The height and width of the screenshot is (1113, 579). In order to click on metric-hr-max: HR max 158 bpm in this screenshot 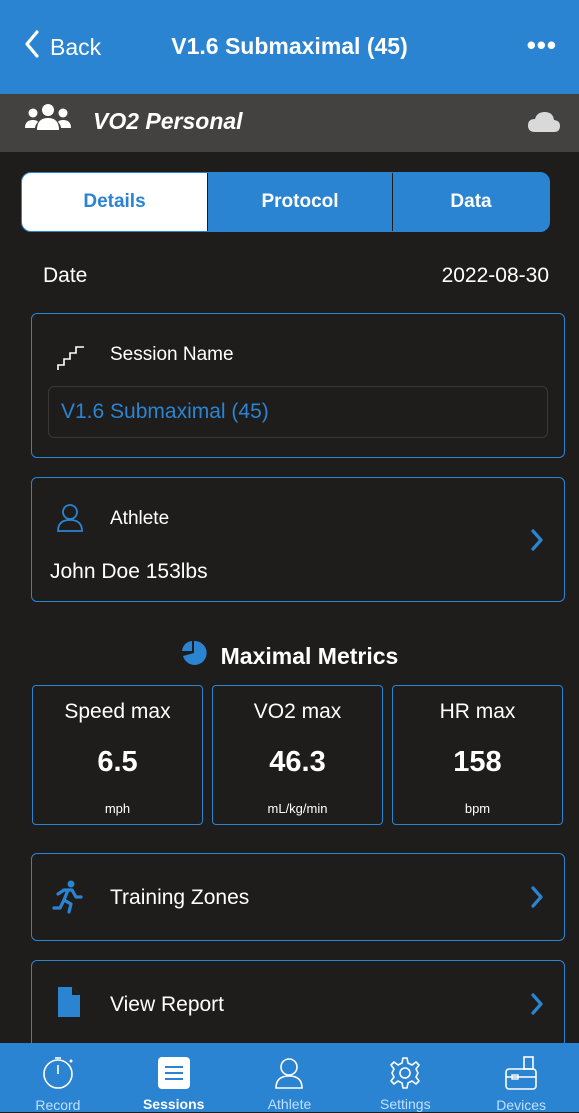, I will do `click(477, 755)`.